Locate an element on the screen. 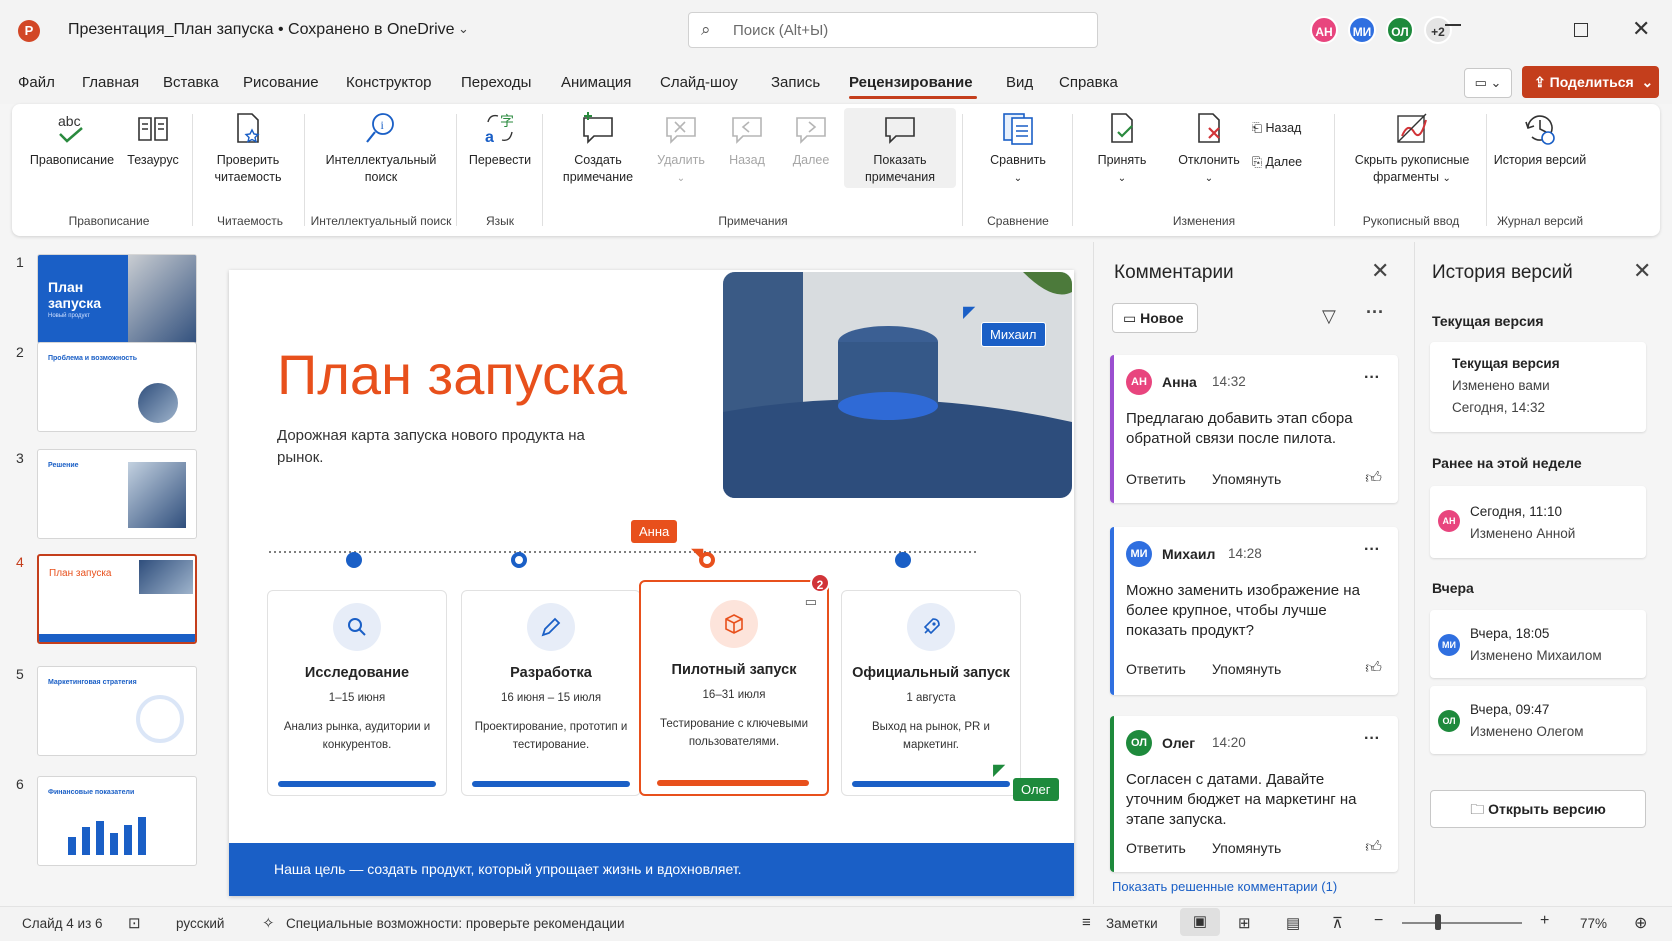  tab-help: Справка is located at coordinates (1088, 82).